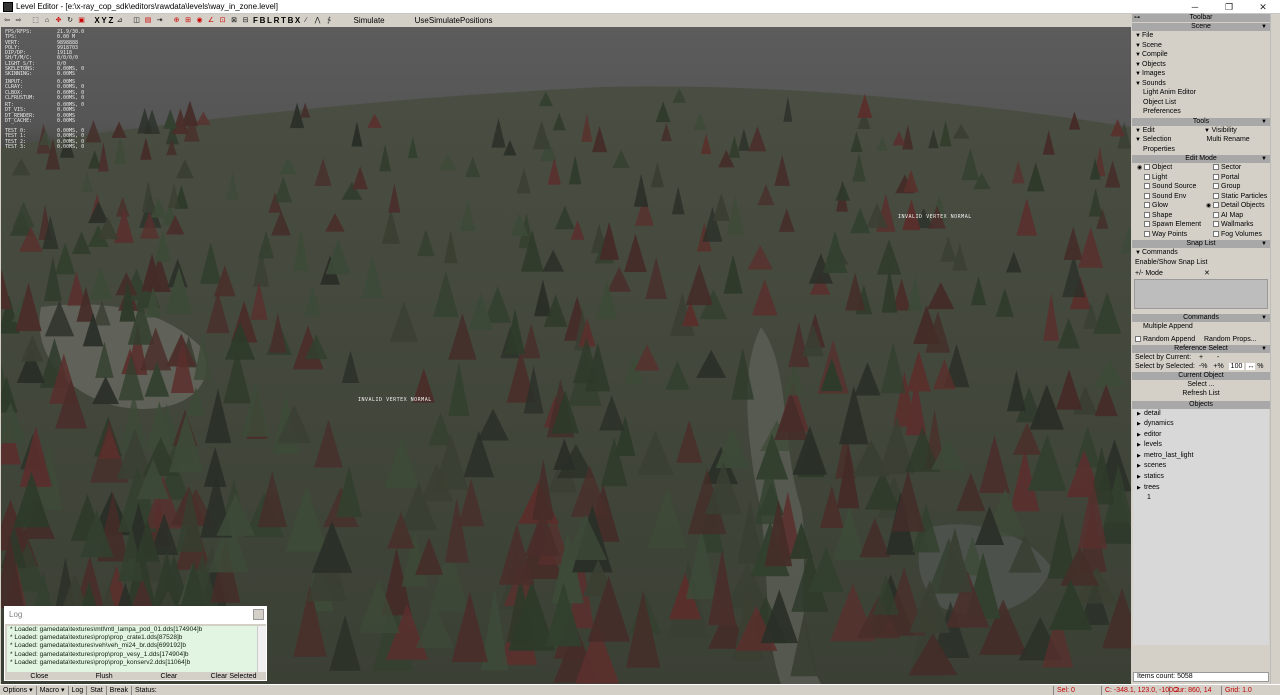 Image resolution: width=1280 pixels, height=695 pixels. What do you see at coordinates (1201, 18) in the screenshot?
I see `toolbar-panel-header: ⊶ Toolbar` at bounding box center [1201, 18].